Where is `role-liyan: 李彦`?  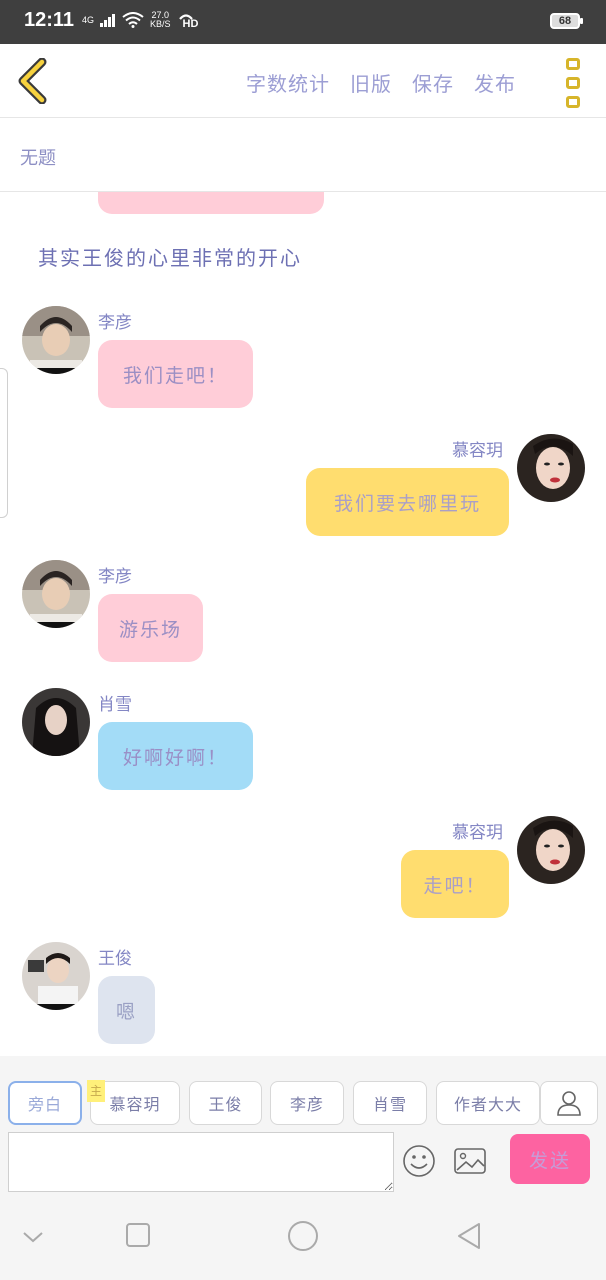 role-liyan: 李彦 is located at coordinates (307, 1103).